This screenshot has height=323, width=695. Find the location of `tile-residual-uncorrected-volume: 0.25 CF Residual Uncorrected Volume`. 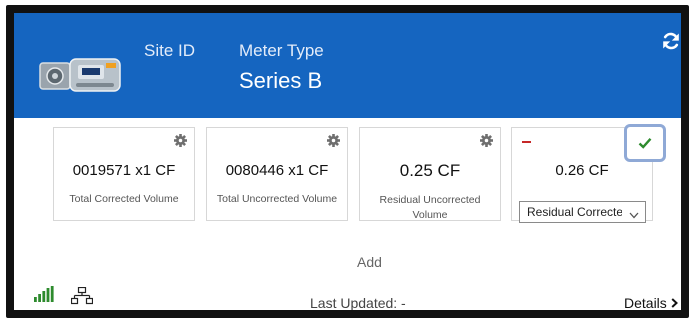

tile-residual-uncorrected-volume: 0.25 CF Residual Uncorrected Volume is located at coordinates (430, 174).